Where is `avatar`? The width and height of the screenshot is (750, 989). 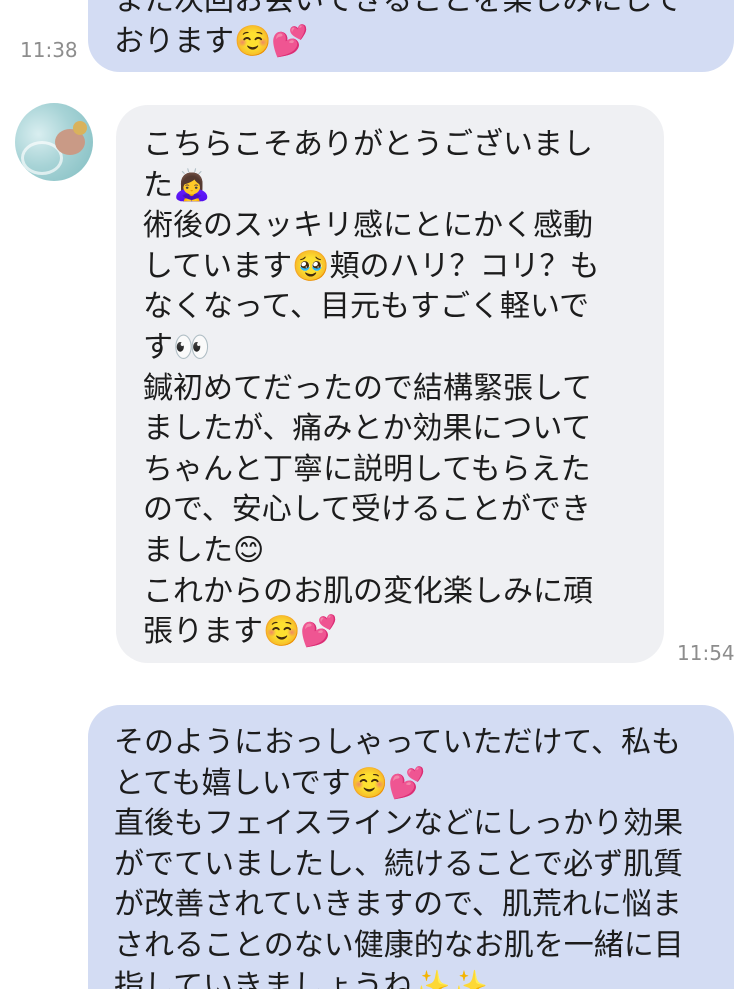 avatar is located at coordinates (54, 142).